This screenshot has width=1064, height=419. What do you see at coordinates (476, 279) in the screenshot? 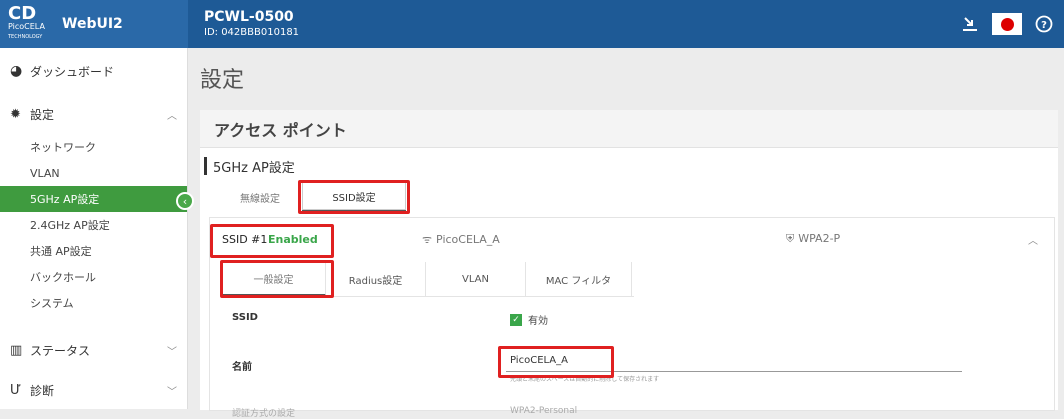
I see `tab-vlan: VLAN` at bounding box center [476, 279].